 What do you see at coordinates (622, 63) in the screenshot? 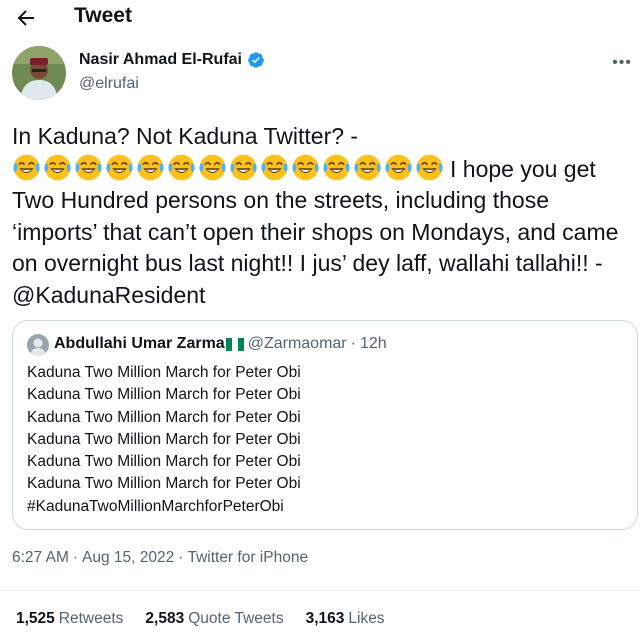
I see `more-options-icon: •••` at bounding box center [622, 63].